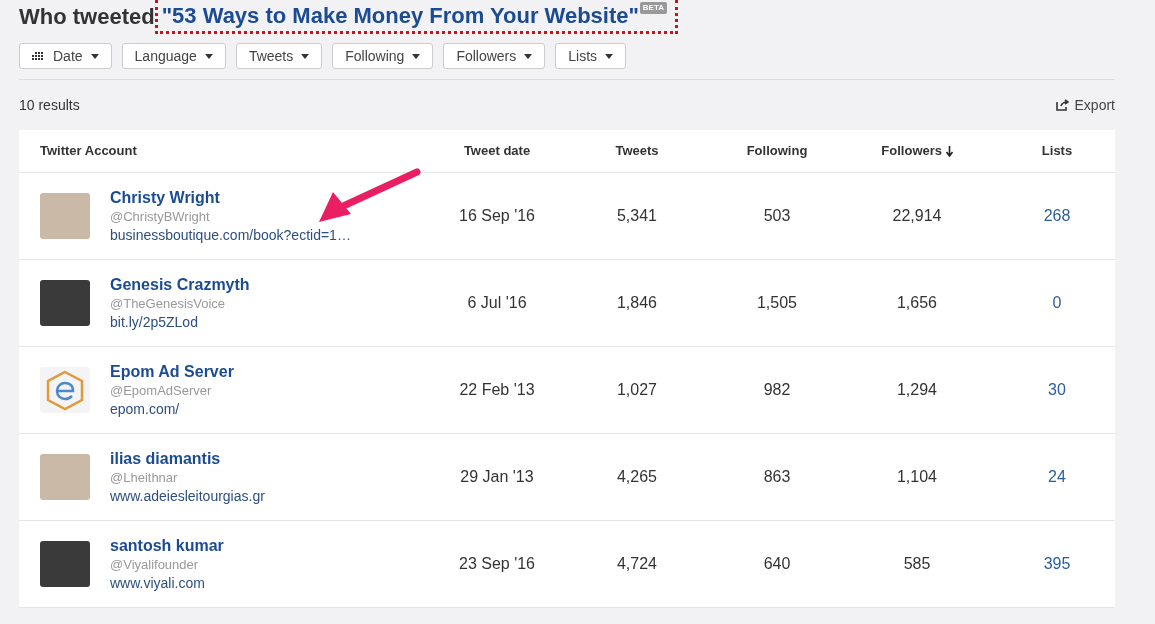 The height and width of the screenshot is (624, 1155). I want to click on account-name-link: Christy Wright, so click(230, 198).